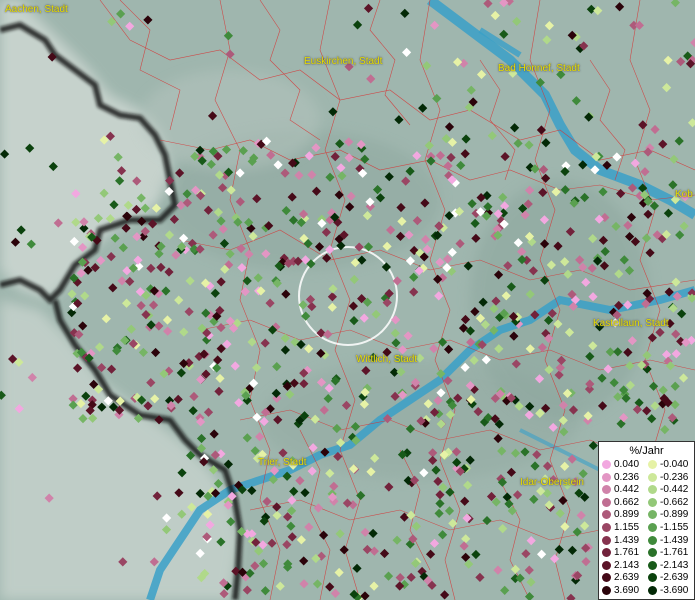  Describe the element at coordinates (627, 540) in the screenshot. I see `legend-value-positive: 1.439` at that location.